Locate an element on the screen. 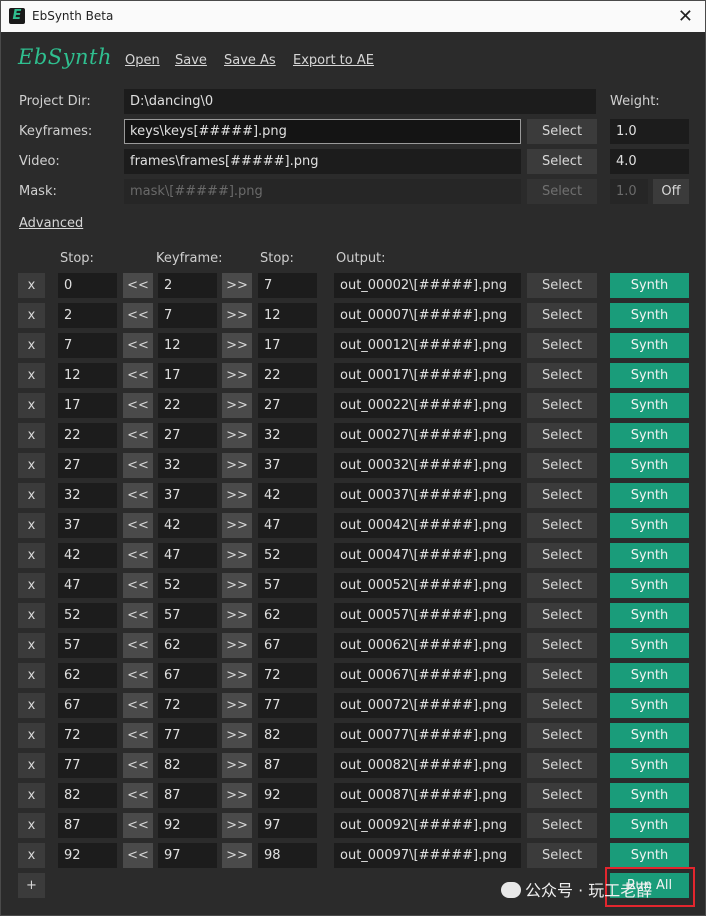 This screenshot has height=916, width=706. output-field: out_00042\[#####].png is located at coordinates (427, 525).